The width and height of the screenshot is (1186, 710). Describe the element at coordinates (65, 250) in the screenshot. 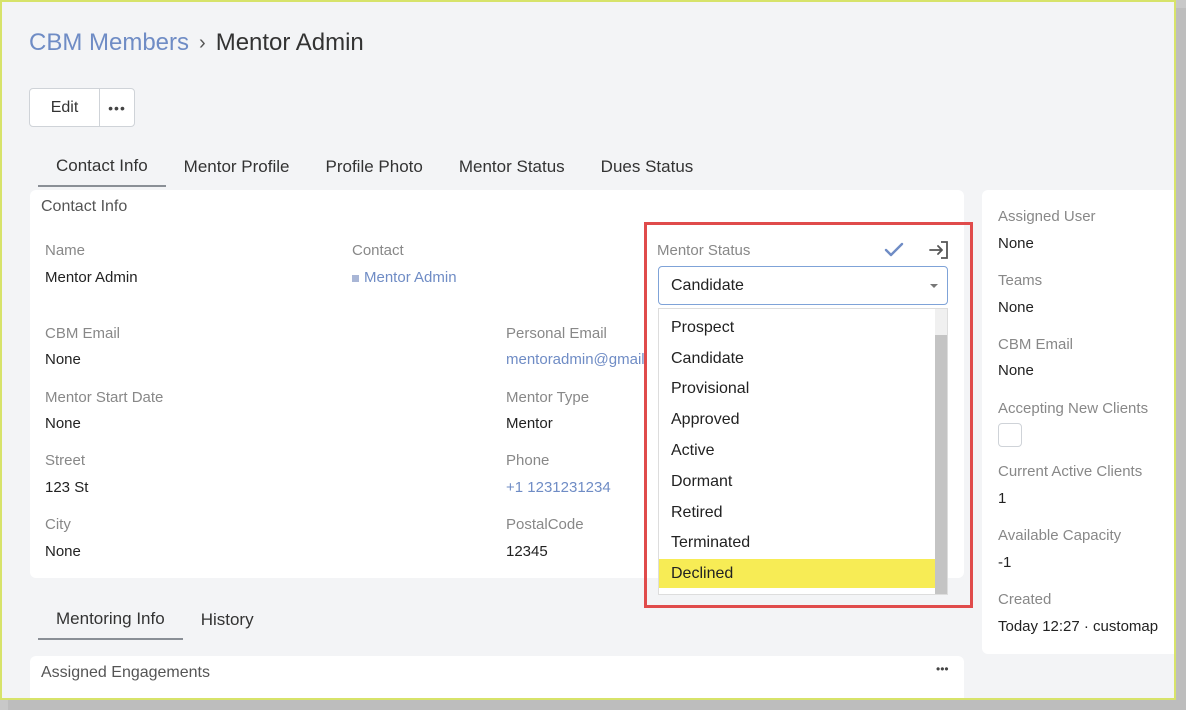

I see `name-label: Name` at that location.